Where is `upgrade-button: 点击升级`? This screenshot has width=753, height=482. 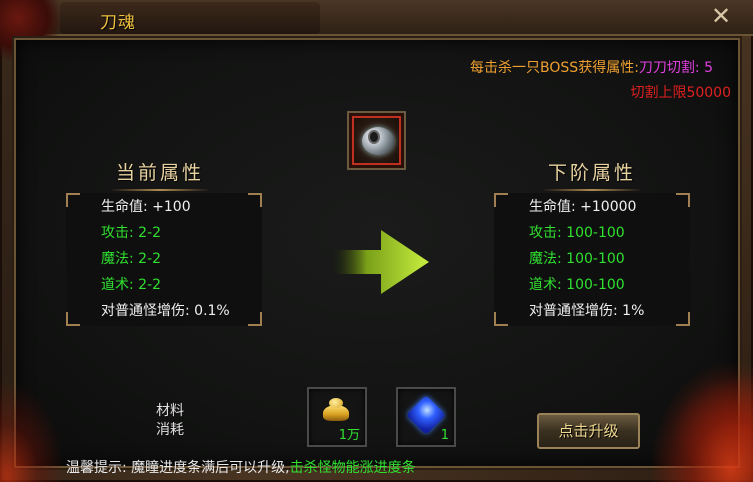
upgrade-button: 点击升级 is located at coordinates (588, 431).